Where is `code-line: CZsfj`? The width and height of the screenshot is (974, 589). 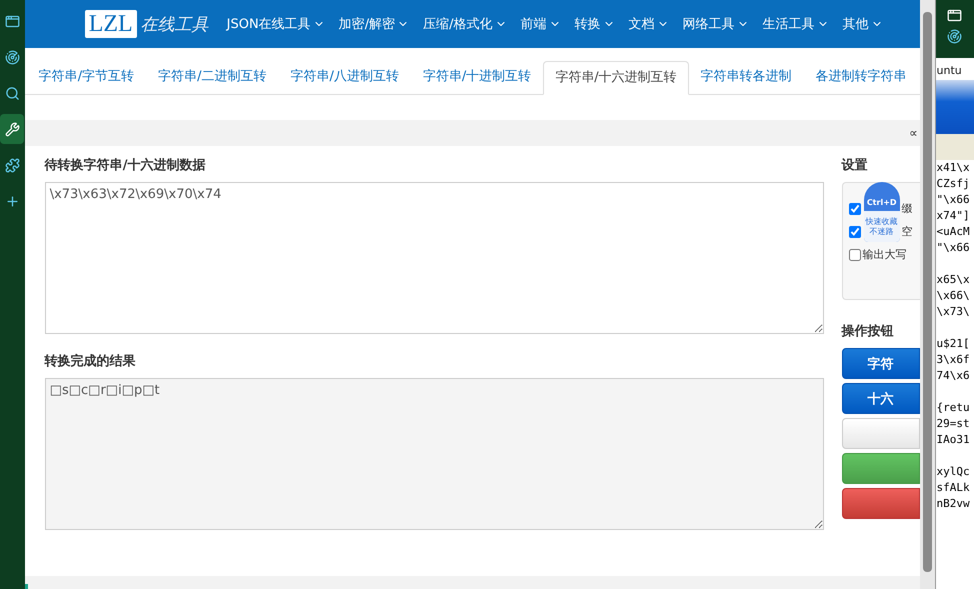
code-line: CZsfj is located at coordinates (953, 184).